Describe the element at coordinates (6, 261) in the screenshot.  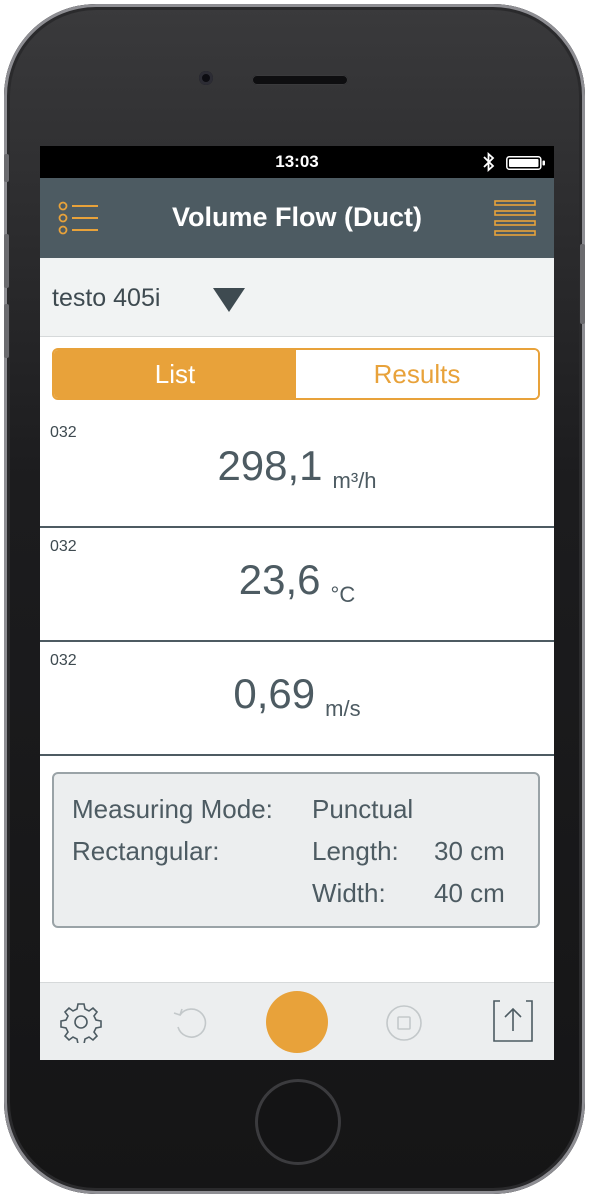
I see `volume-up-button` at that location.